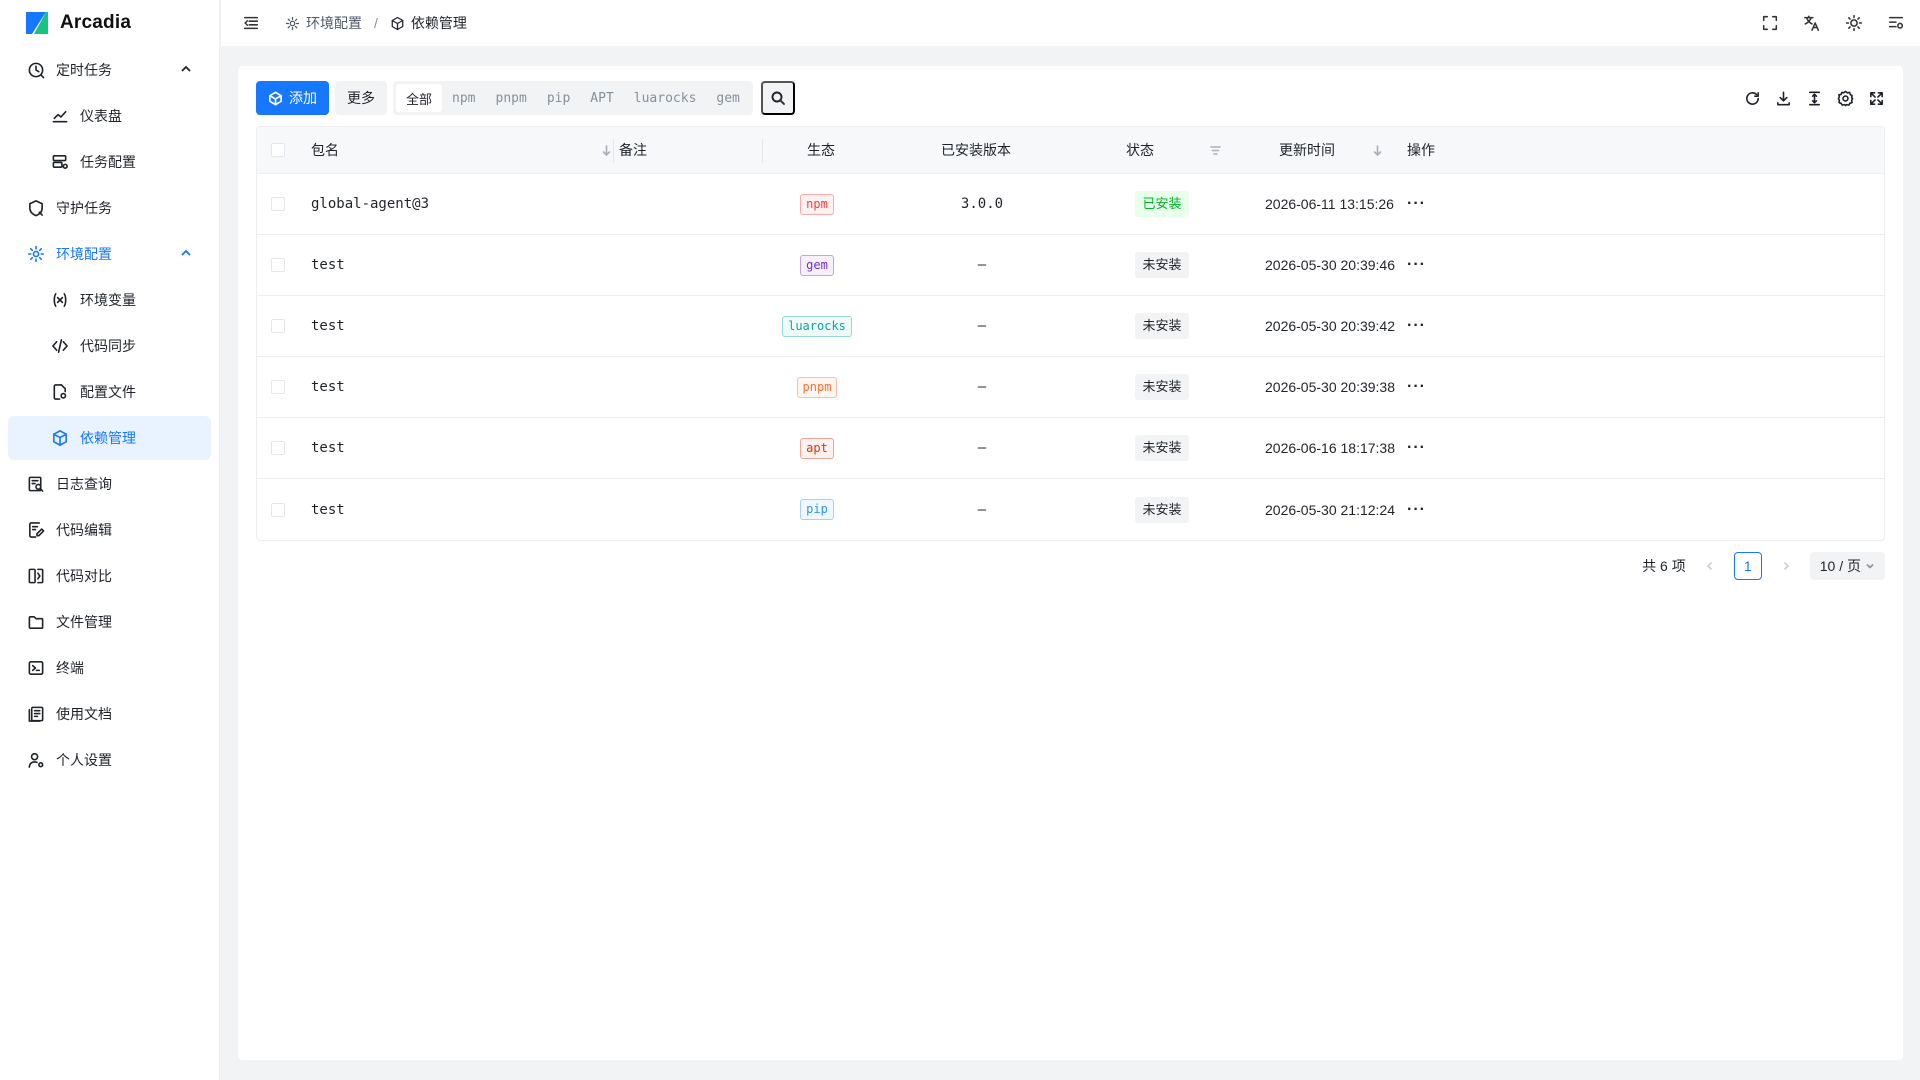  What do you see at coordinates (36, 668) in the screenshot?
I see `terminal-icon` at bounding box center [36, 668].